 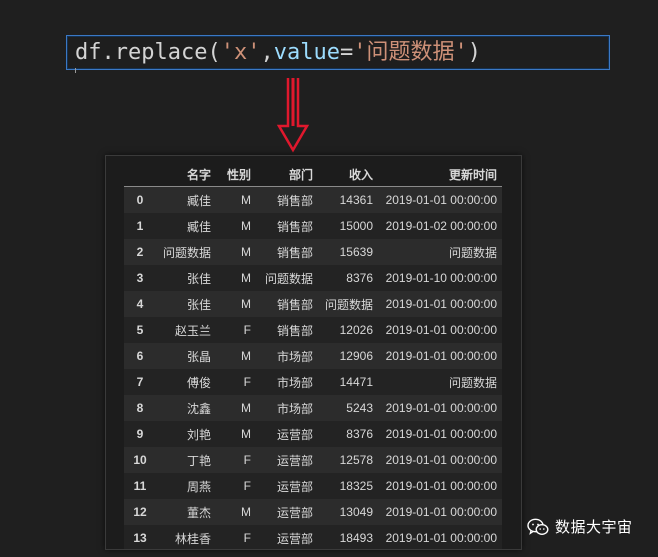 I want to click on cell-income: 14361, so click(x=356, y=200).